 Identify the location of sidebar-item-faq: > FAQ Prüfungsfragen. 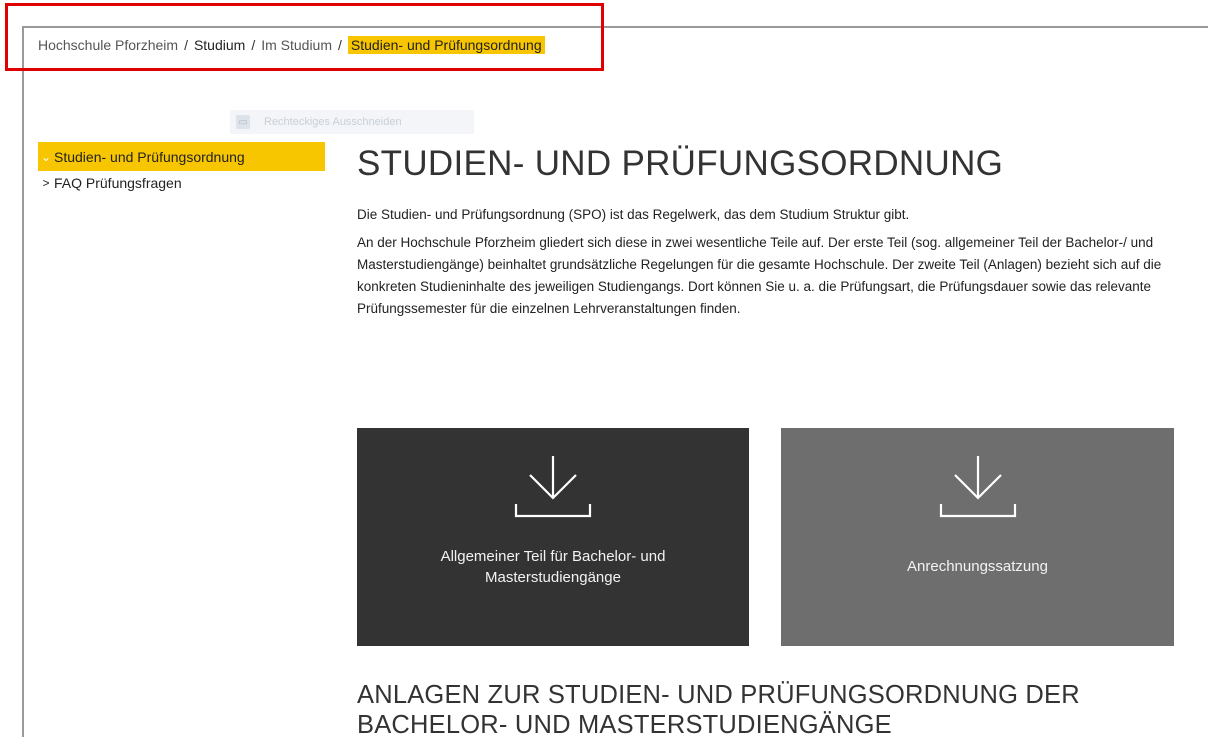
(181, 183).